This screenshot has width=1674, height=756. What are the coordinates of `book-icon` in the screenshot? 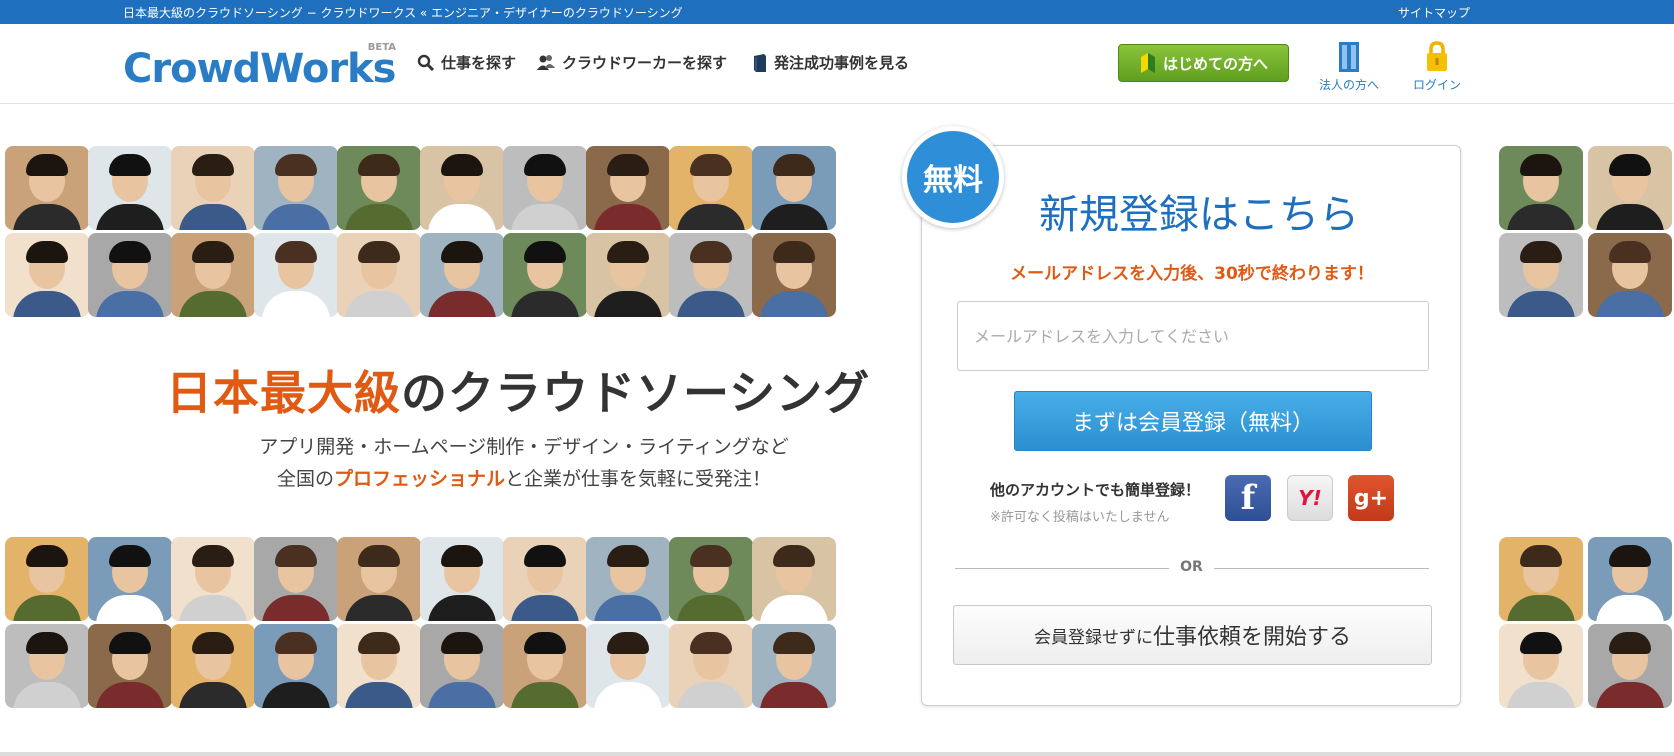 It's located at (760, 62).